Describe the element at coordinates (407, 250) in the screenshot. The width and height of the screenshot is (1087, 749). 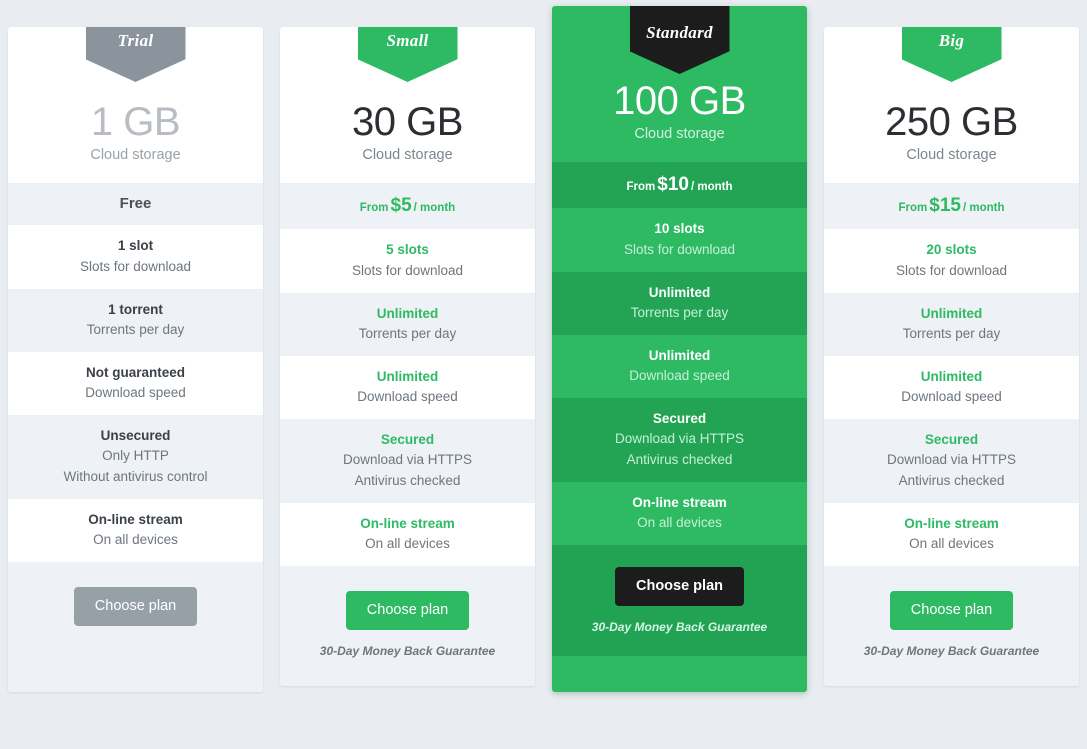
I see `feature-title: 5 slots` at that location.